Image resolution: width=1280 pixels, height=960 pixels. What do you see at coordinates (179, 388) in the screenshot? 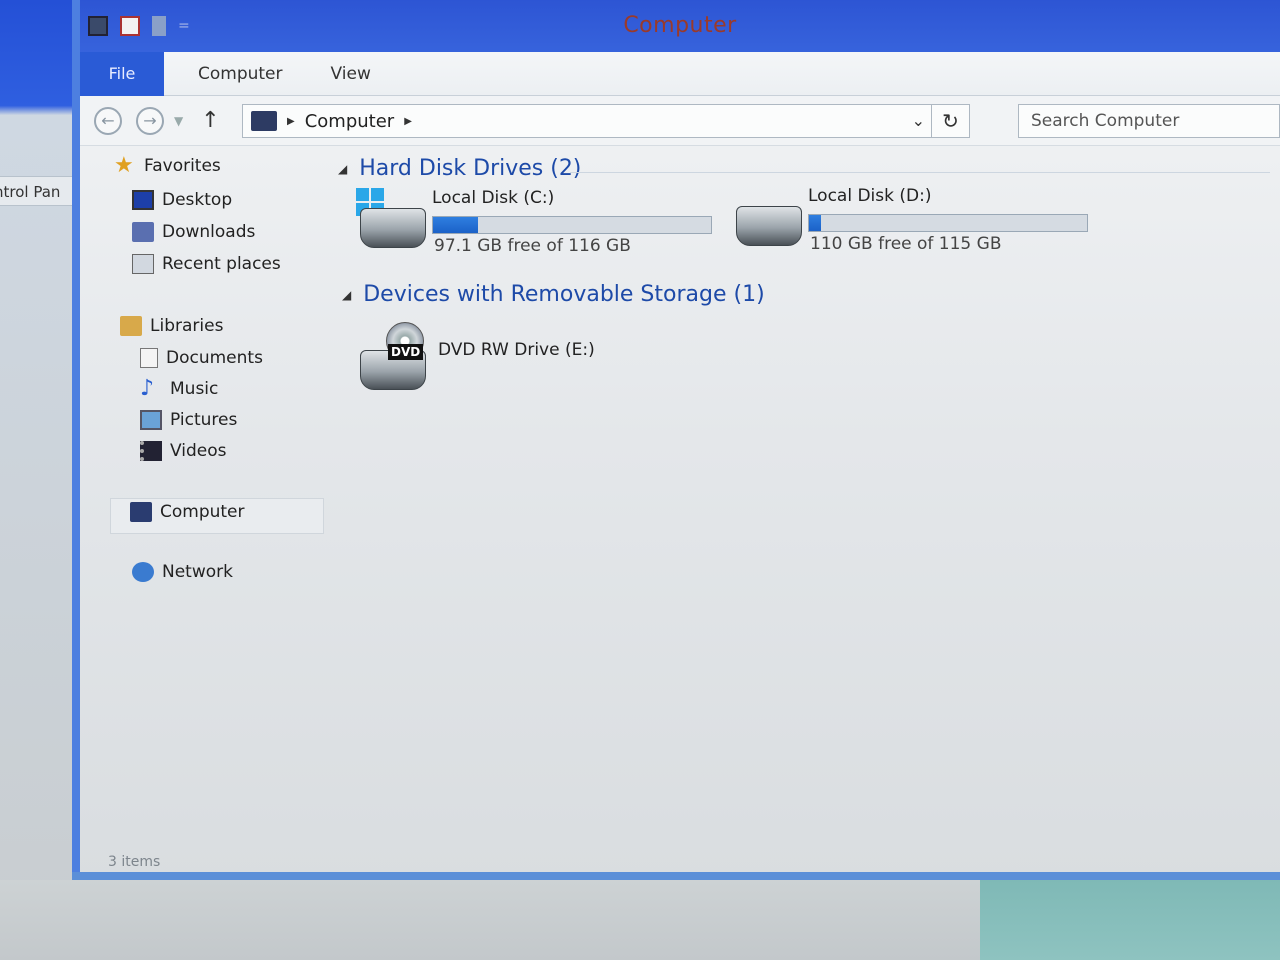
I see `nav-item-music: ♪ Music` at bounding box center [179, 388].